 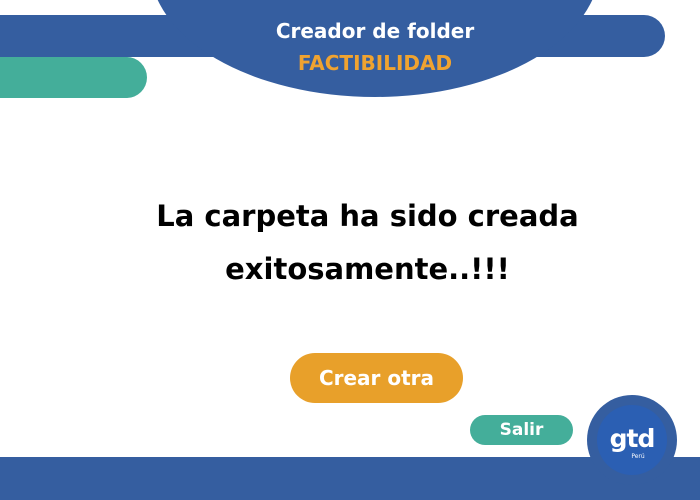 I want to click on create-another-button: Crear otra, so click(x=376, y=378).